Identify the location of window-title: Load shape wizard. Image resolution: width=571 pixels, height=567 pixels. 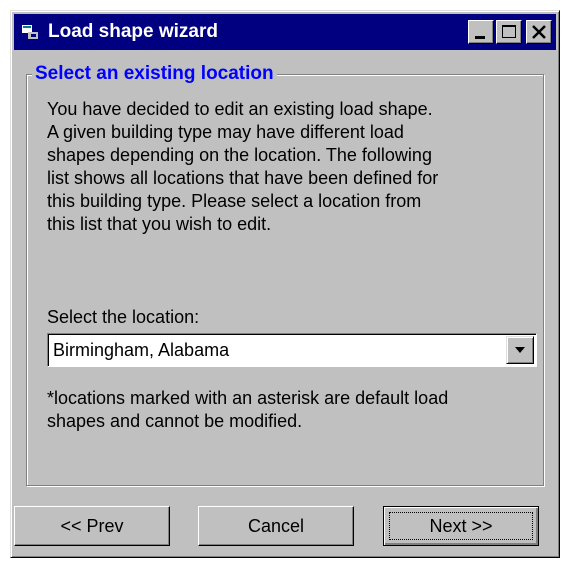
(133, 31).